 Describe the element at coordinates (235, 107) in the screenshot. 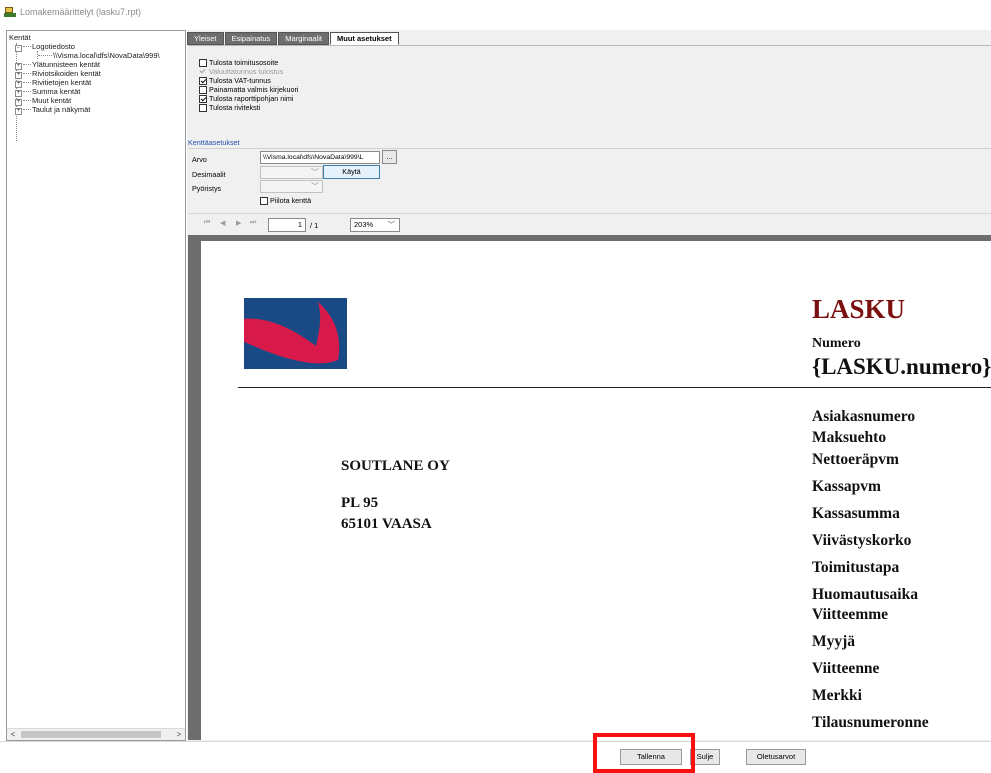

I see `option-label: Tulosta riviteksti` at that location.